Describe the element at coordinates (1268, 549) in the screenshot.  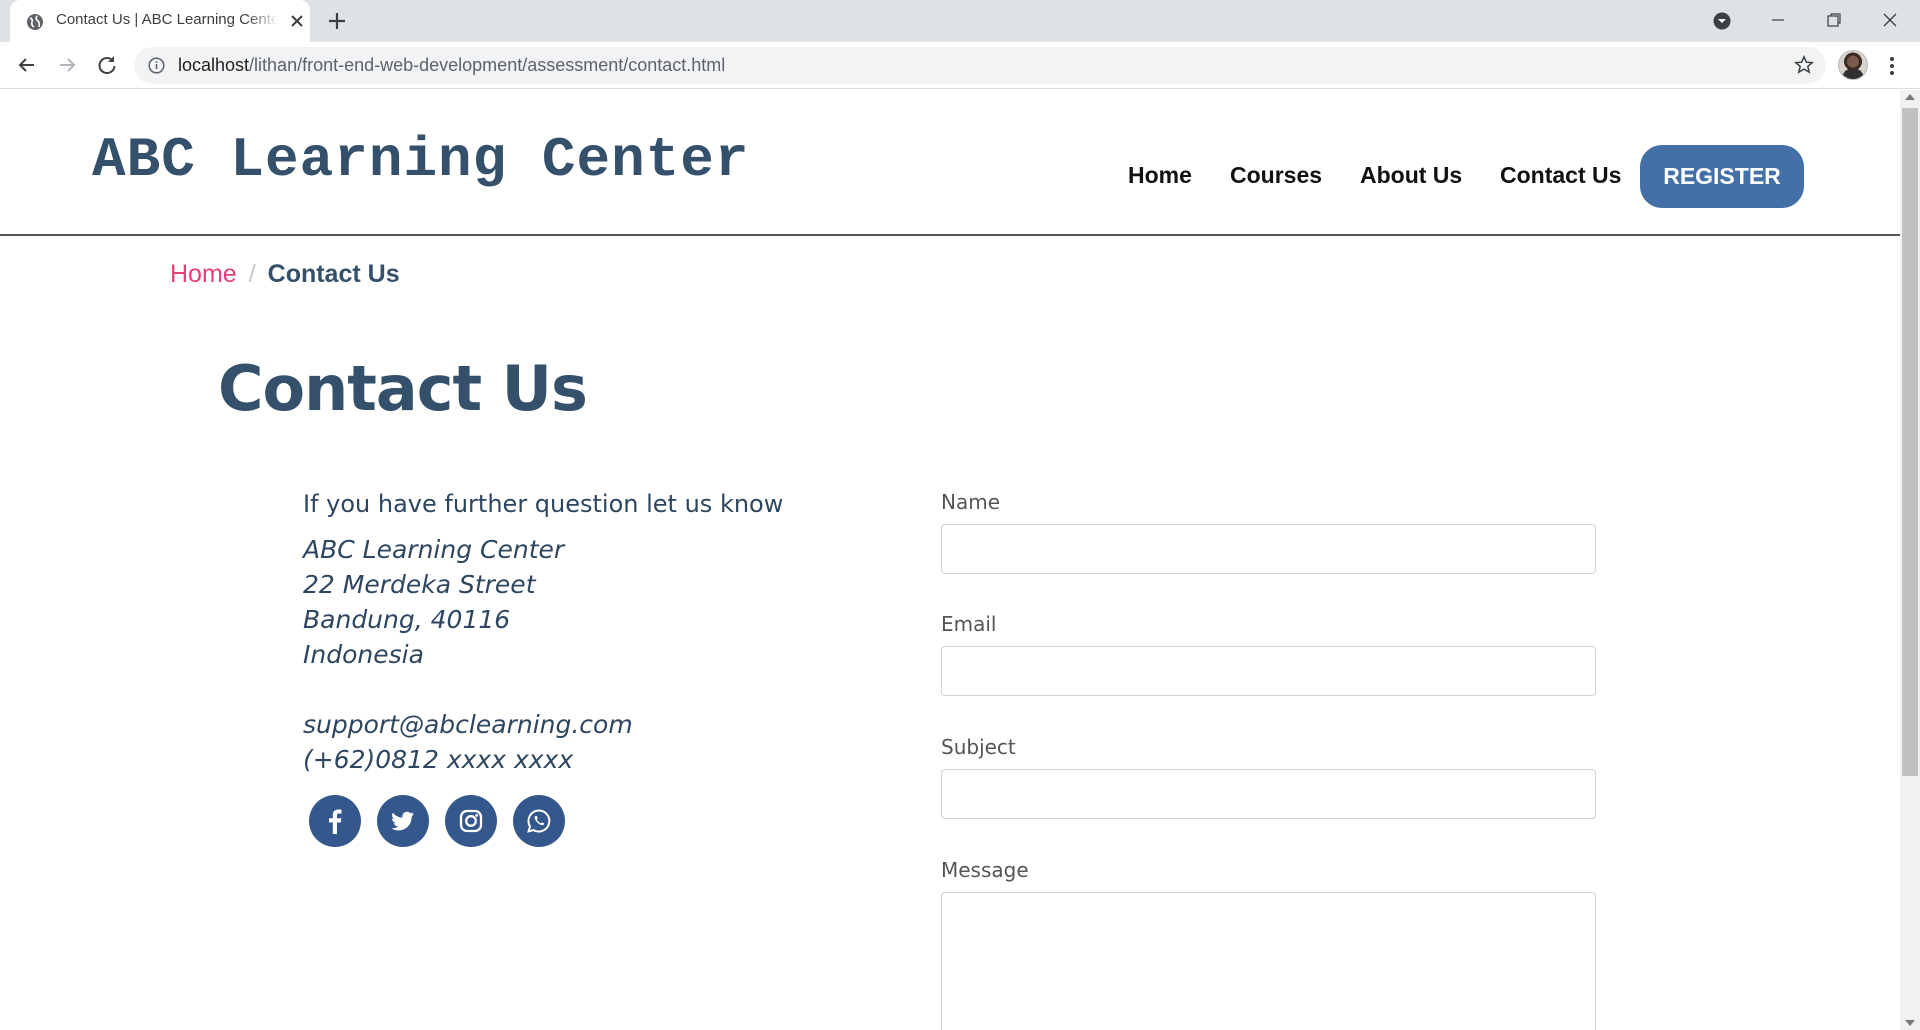
I see `name-input` at that location.